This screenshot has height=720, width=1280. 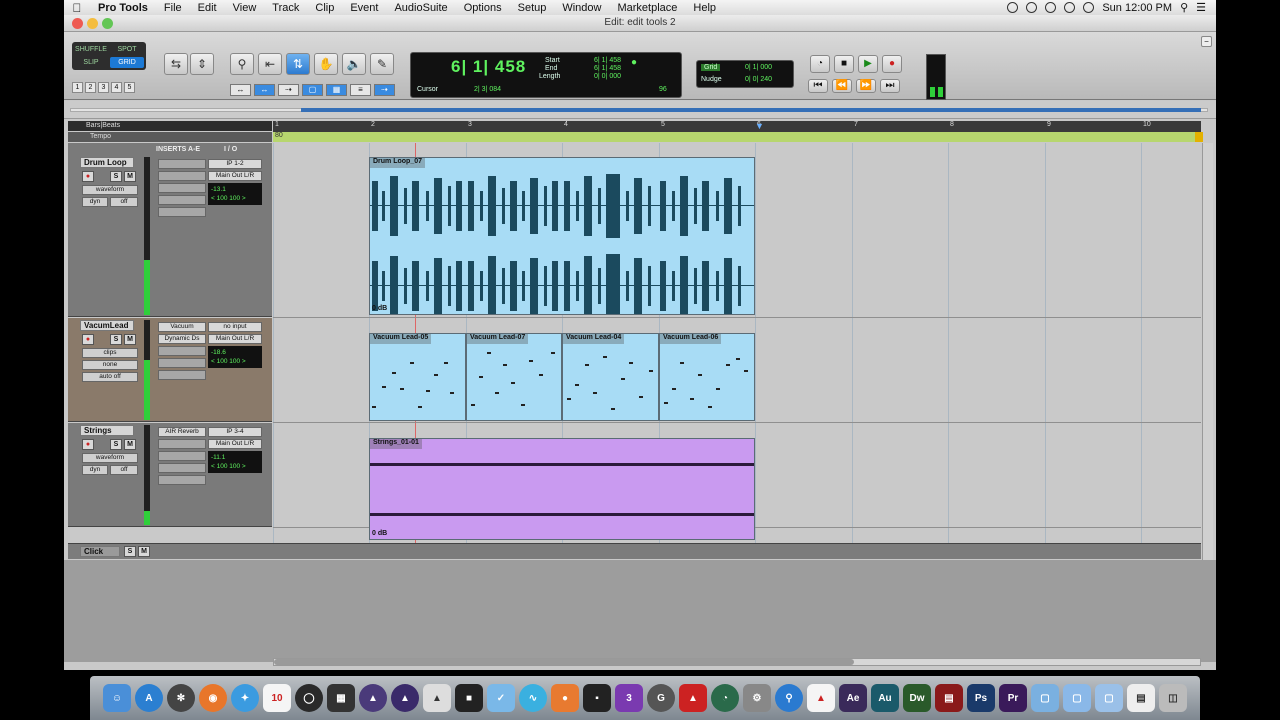 What do you see at coordinates (245, 698) in the screenshot?
I see `safari-icon: ✦` at bounding box center [245, 698].